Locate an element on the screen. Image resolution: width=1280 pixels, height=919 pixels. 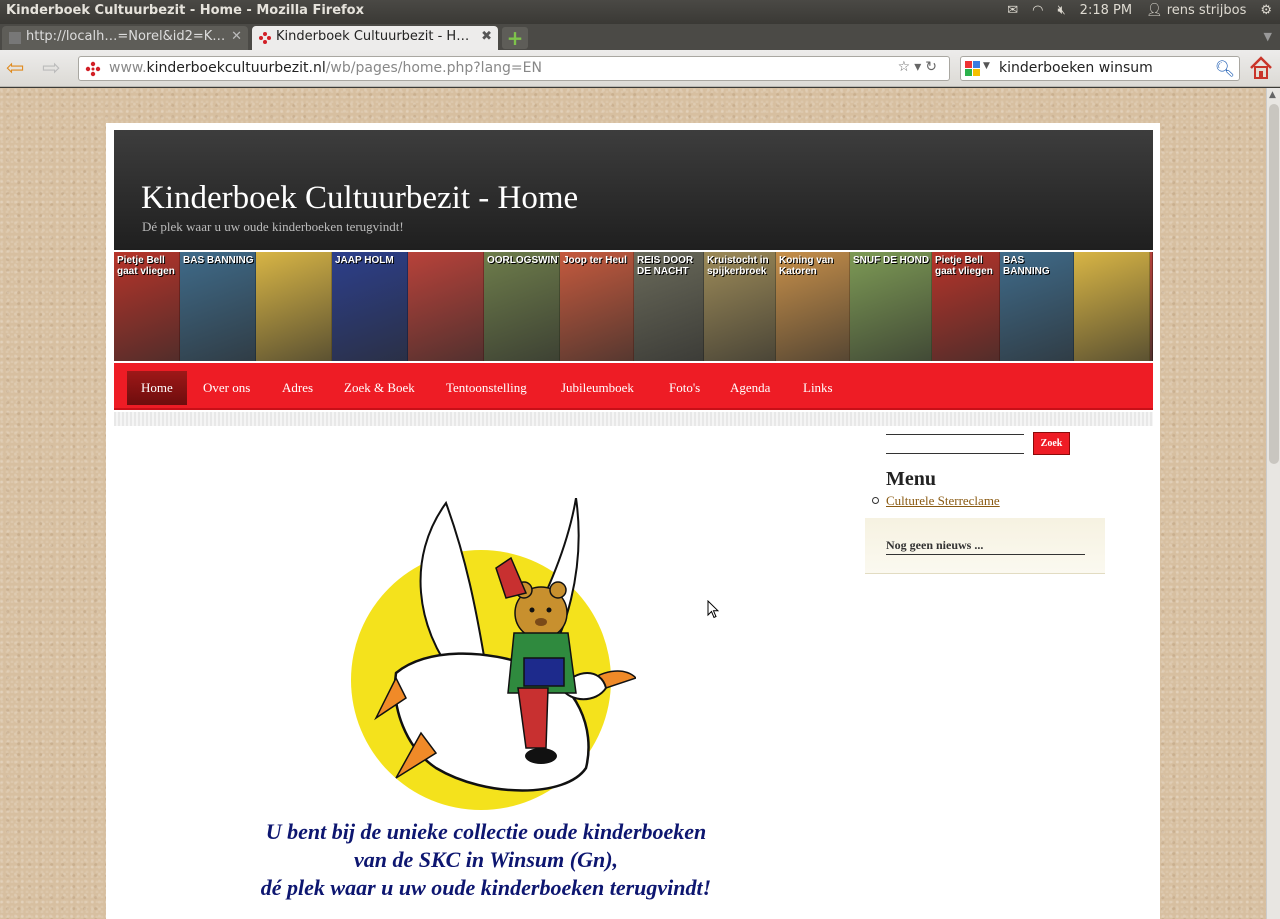
mail-icon: ✉ is located at coordinates (1012, 10).